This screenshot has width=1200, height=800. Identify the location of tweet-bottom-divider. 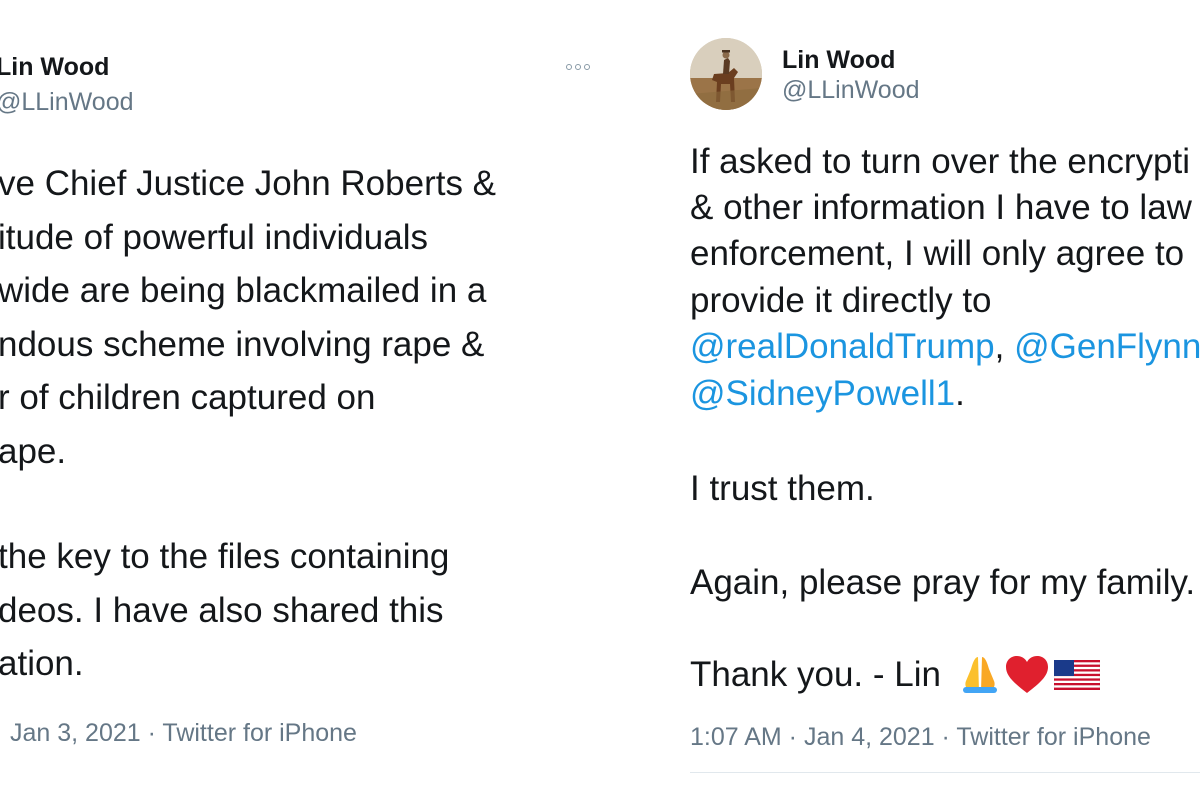
(945, 772).